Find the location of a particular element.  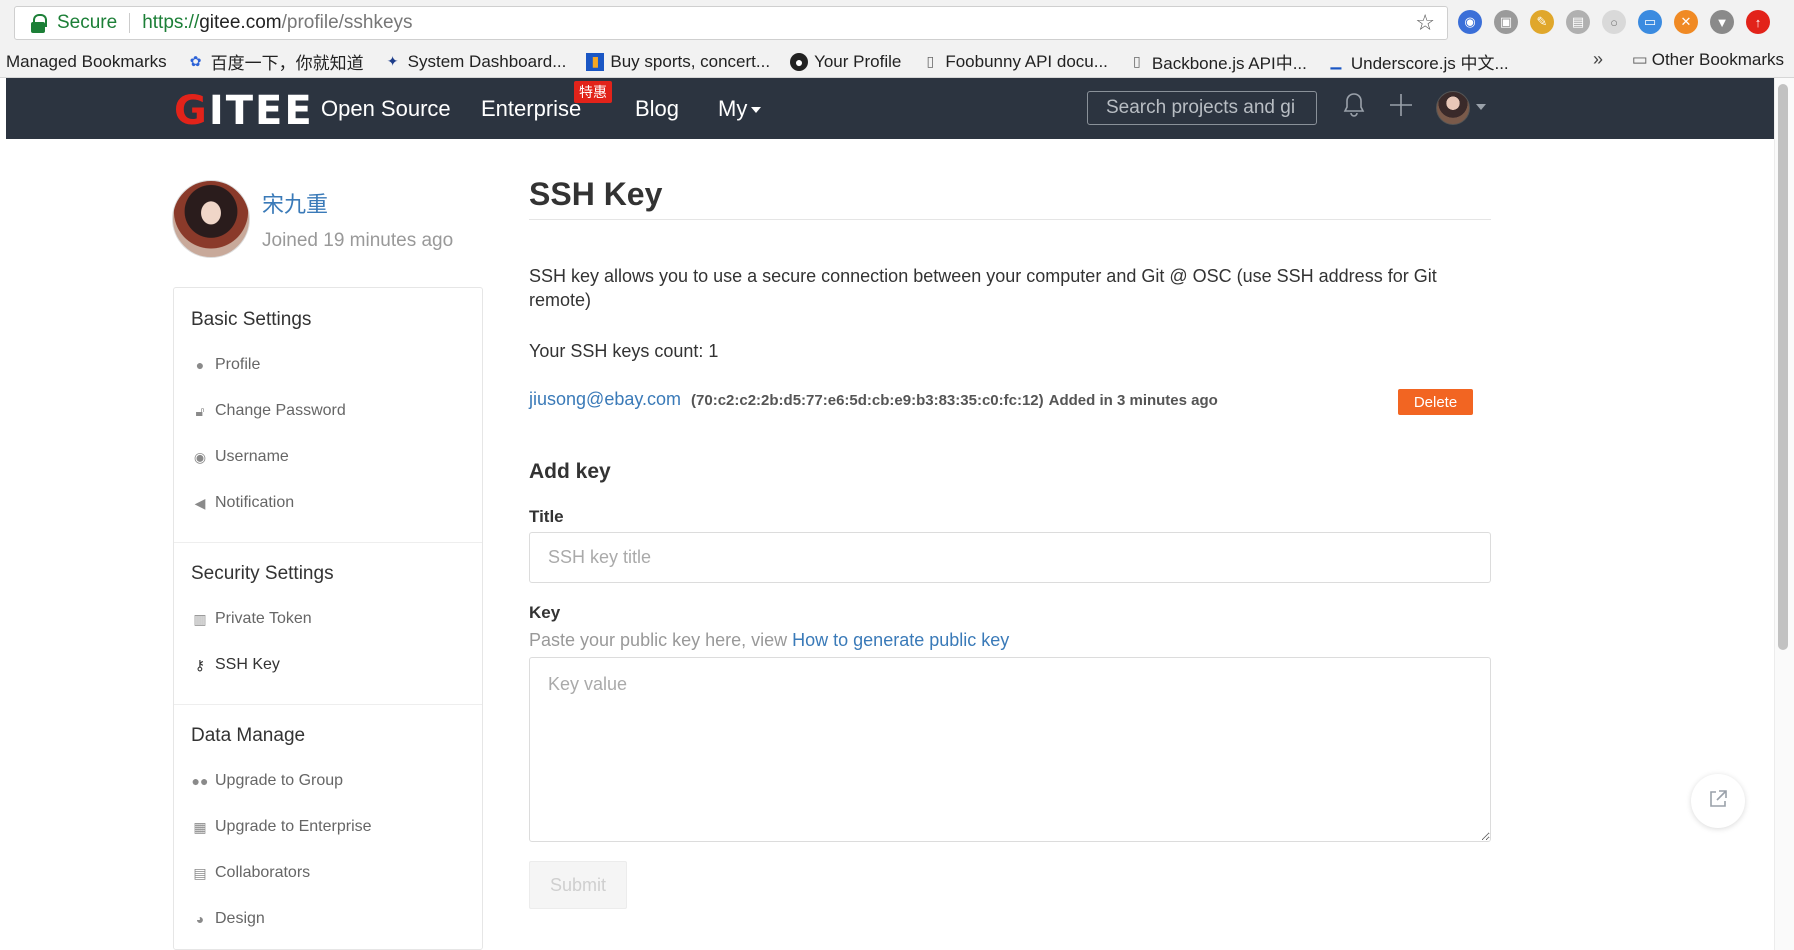

compass-icon: ◉ is located at coordinates (200, 456).